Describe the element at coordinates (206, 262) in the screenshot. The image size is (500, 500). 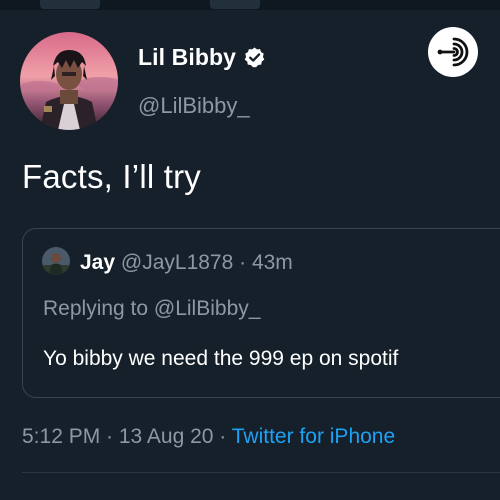
I see `quoted-author-meta: @JayL1878 · 43m` at that location.